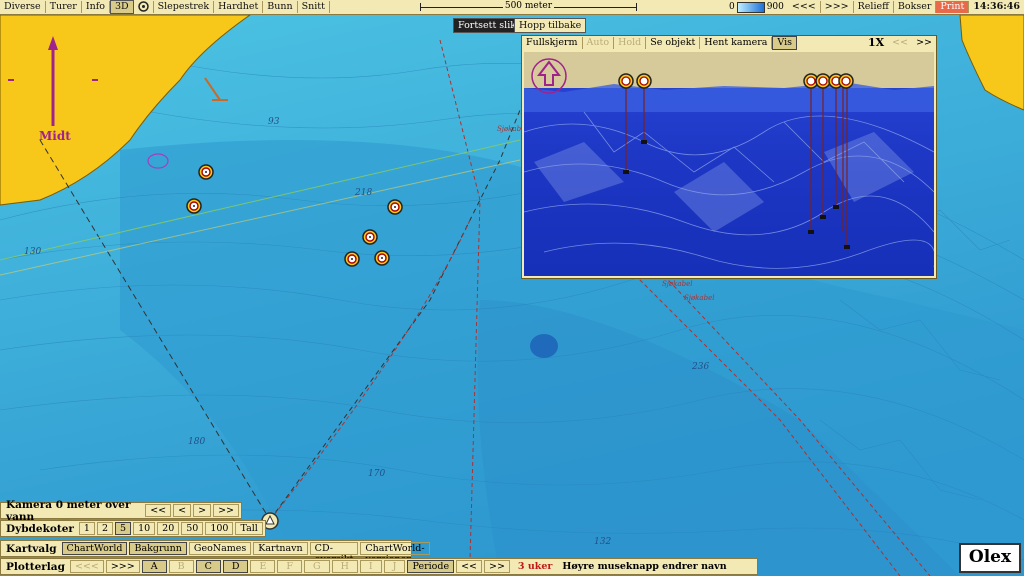 Image resolution: width=1024 pixels, height=576 pixels. What do you see at coordinates (64, 7) in the screenshot?
I see `menu-turer: Turer` at bounding box center [64, 7].